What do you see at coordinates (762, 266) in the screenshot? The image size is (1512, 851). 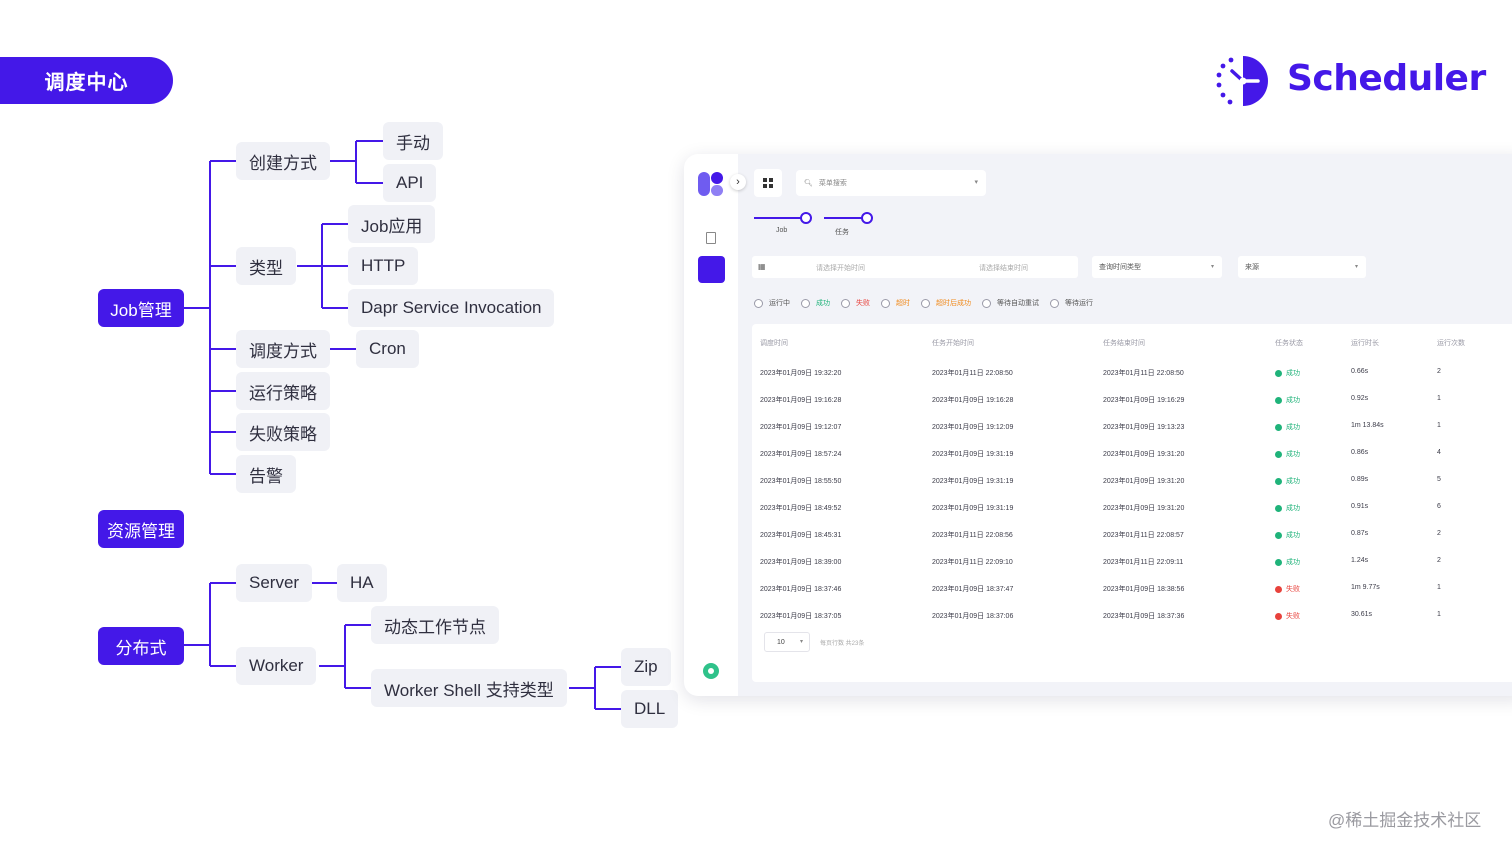 I see `calendar-icon: ▦` at bounding box center [762, 266].